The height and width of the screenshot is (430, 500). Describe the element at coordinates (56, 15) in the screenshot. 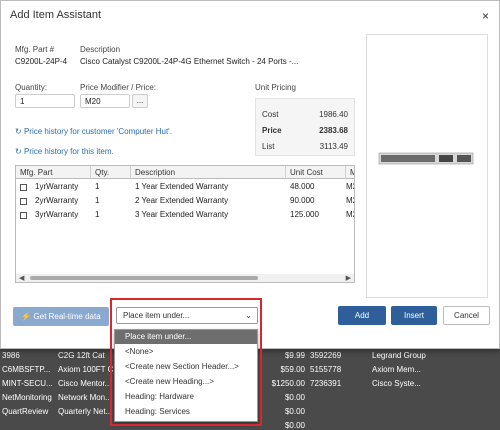

I see `dialog-title: Add Item Assistant` at that location.